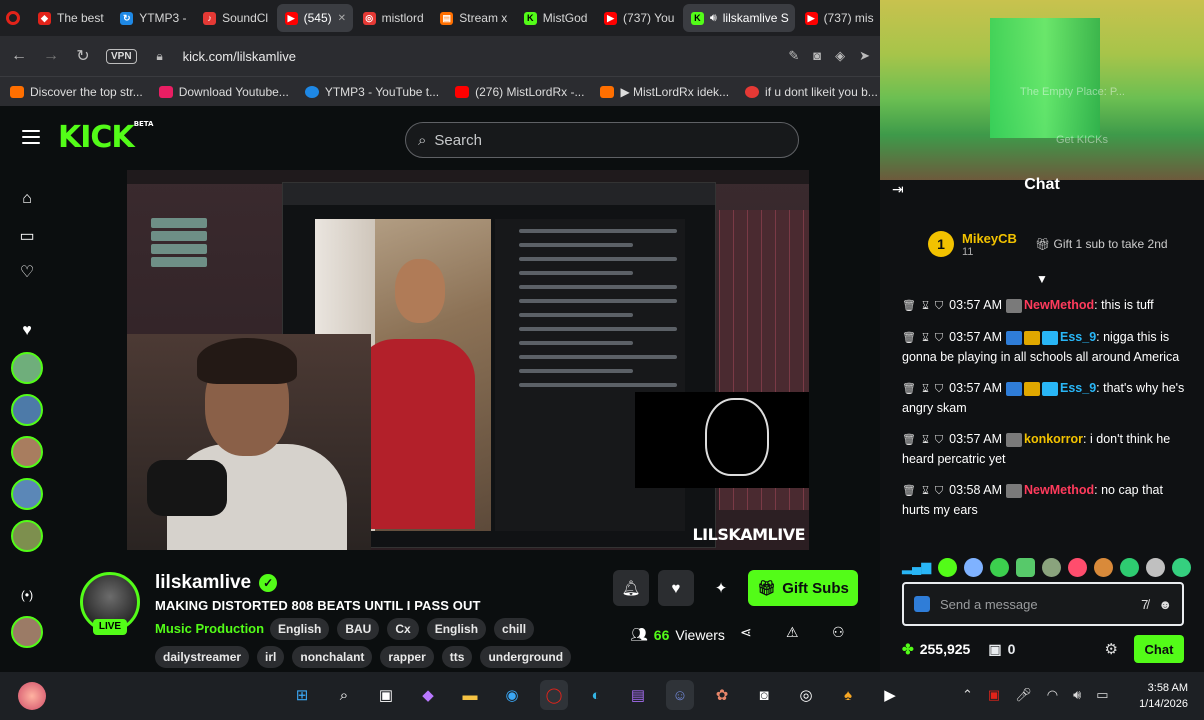 The width and height of the screenshot is (1204, 720). I want to click on browser-tab: ◎ mistlord, so click(393, 18).